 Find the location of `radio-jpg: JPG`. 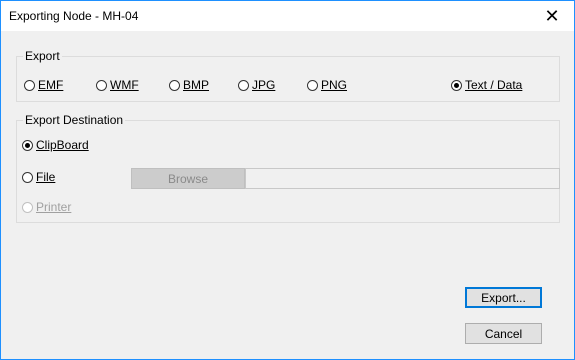

radio-jpg: JPG is located at coordinates (256, 85).